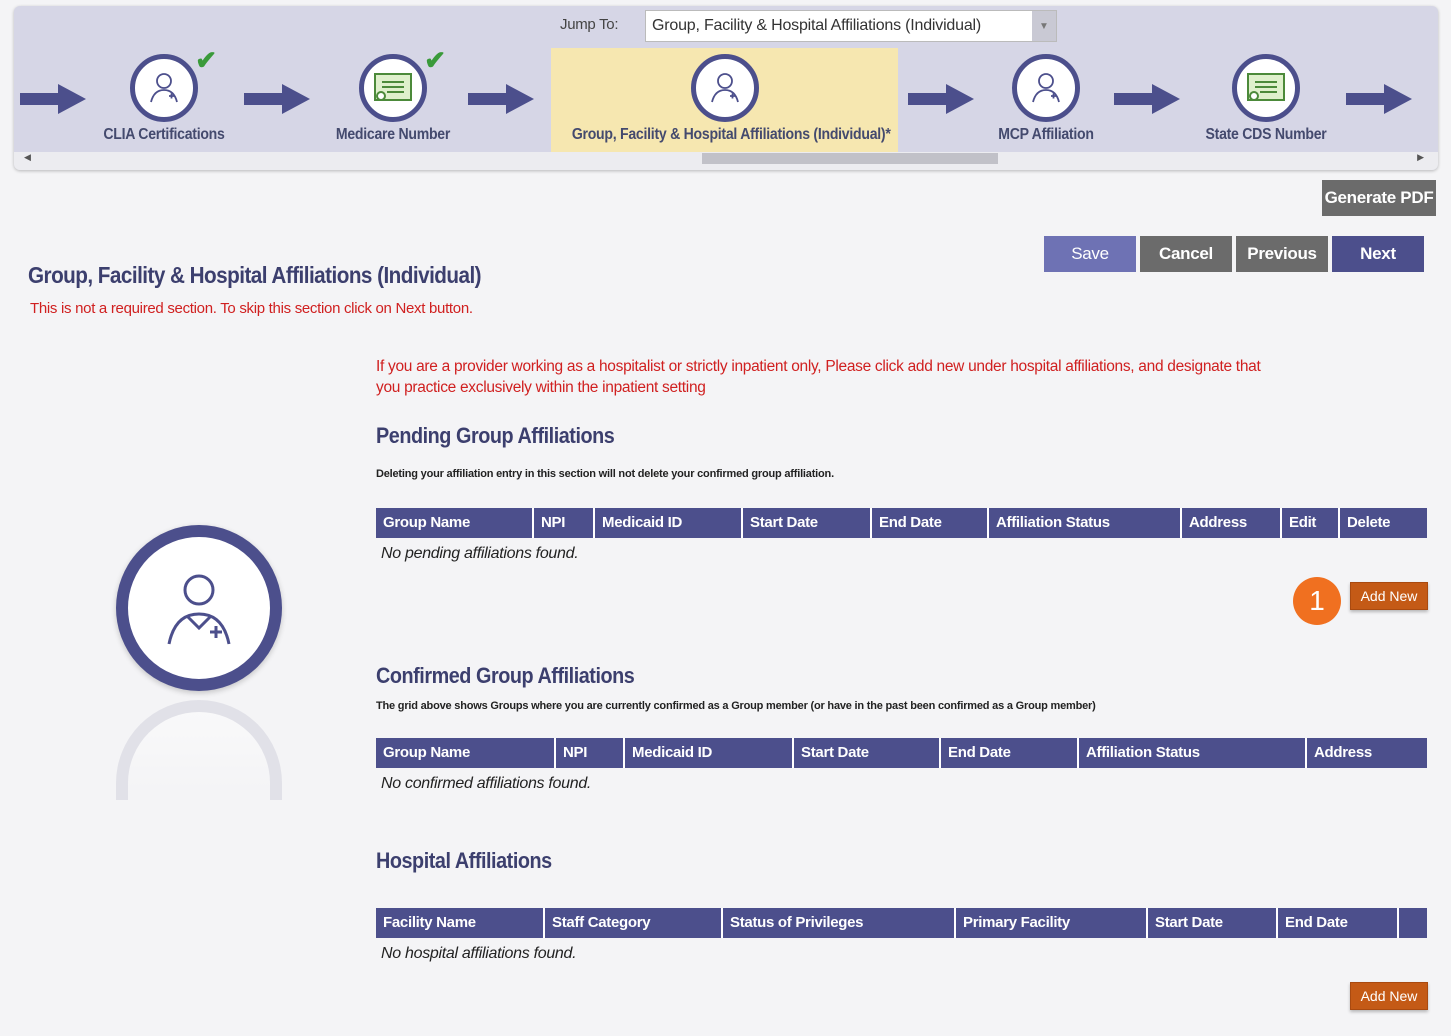 The height and width of the screenshot is (1036, 1451). What do you see at coordinates (1044, 26) in the screenshot?
I see `chevron-down-icon: ▼` at bounding box center [1044, 26].